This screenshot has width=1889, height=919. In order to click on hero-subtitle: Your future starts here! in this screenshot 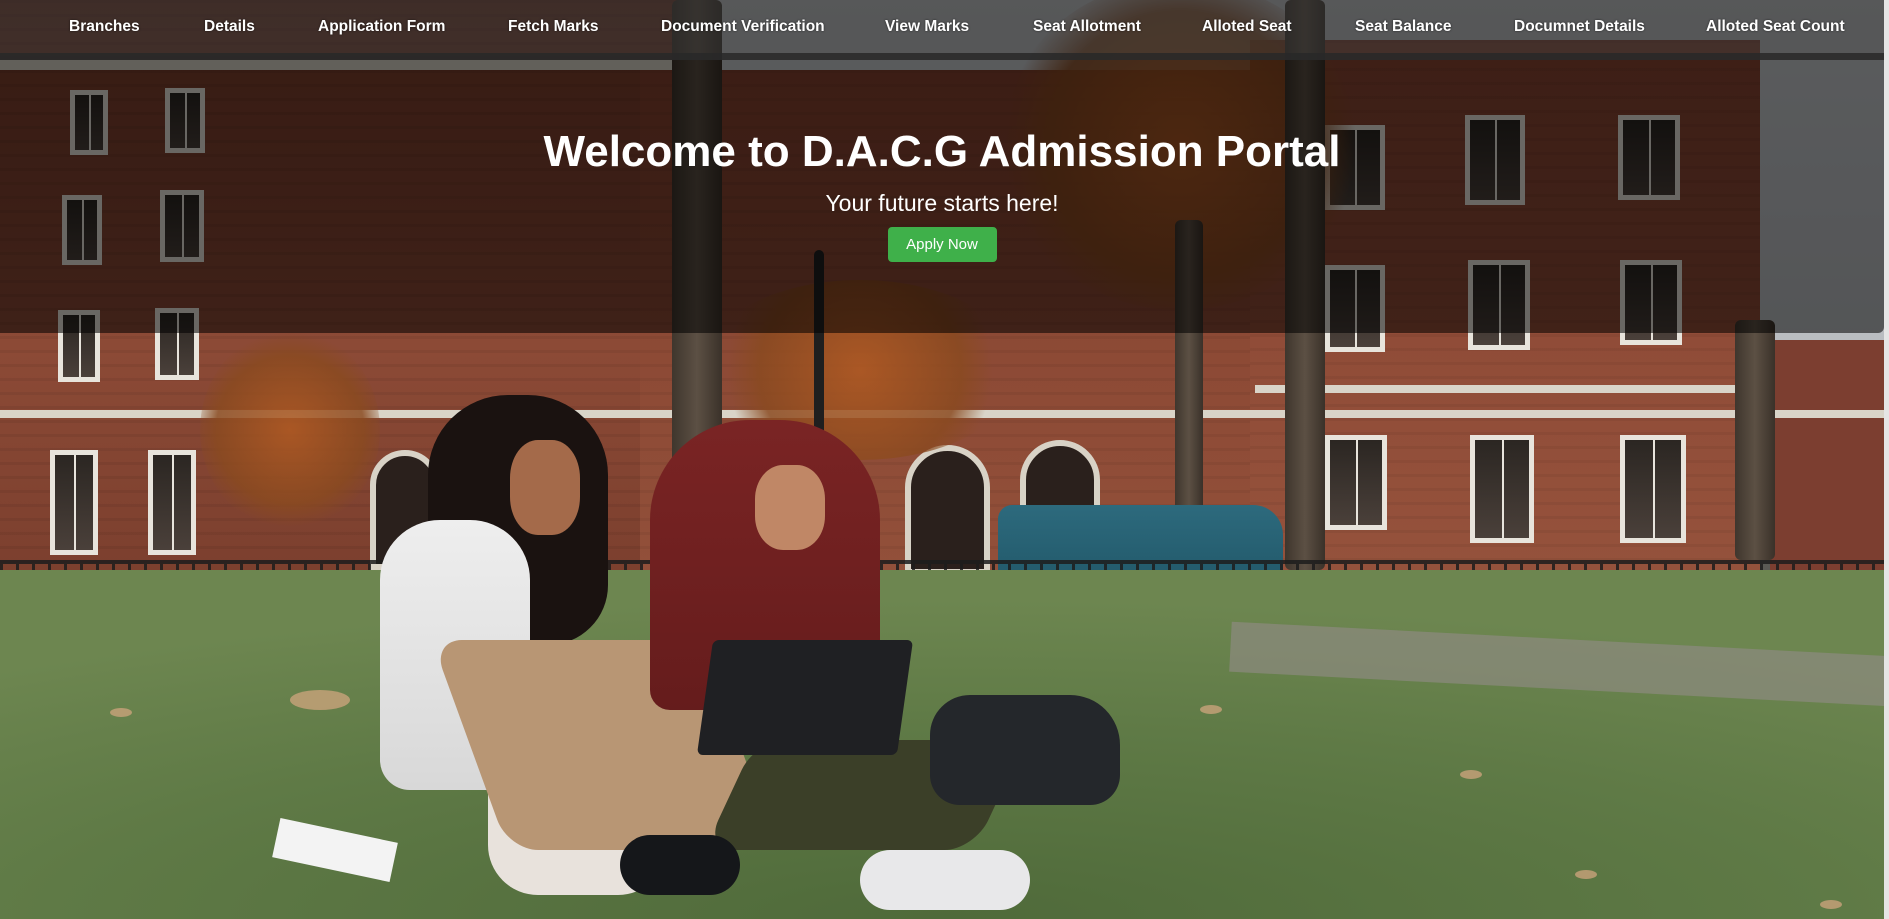, I will do `click(942, 203)`.